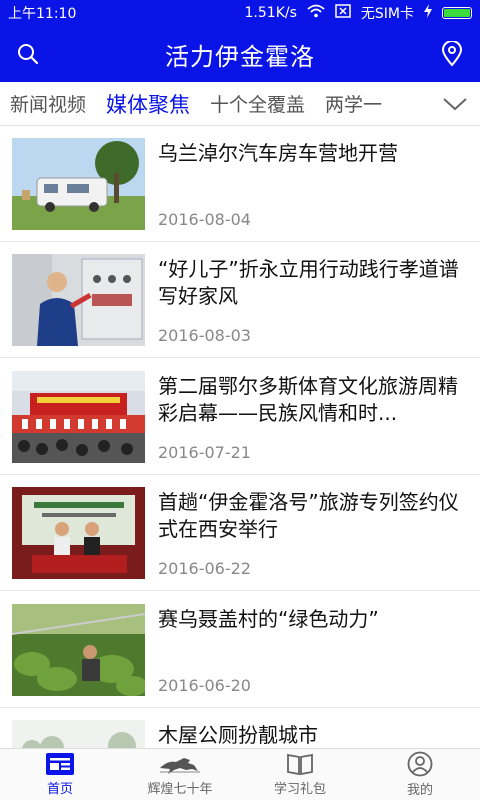 The height and width of the screenshot is (800, 480). What do you see at coordinates (308, 515) in the screenshot?
I see `news-title: 首趟“伊金霍洛号”旅游专列签约仪式在西安举行` at bounding box center [308, 515].